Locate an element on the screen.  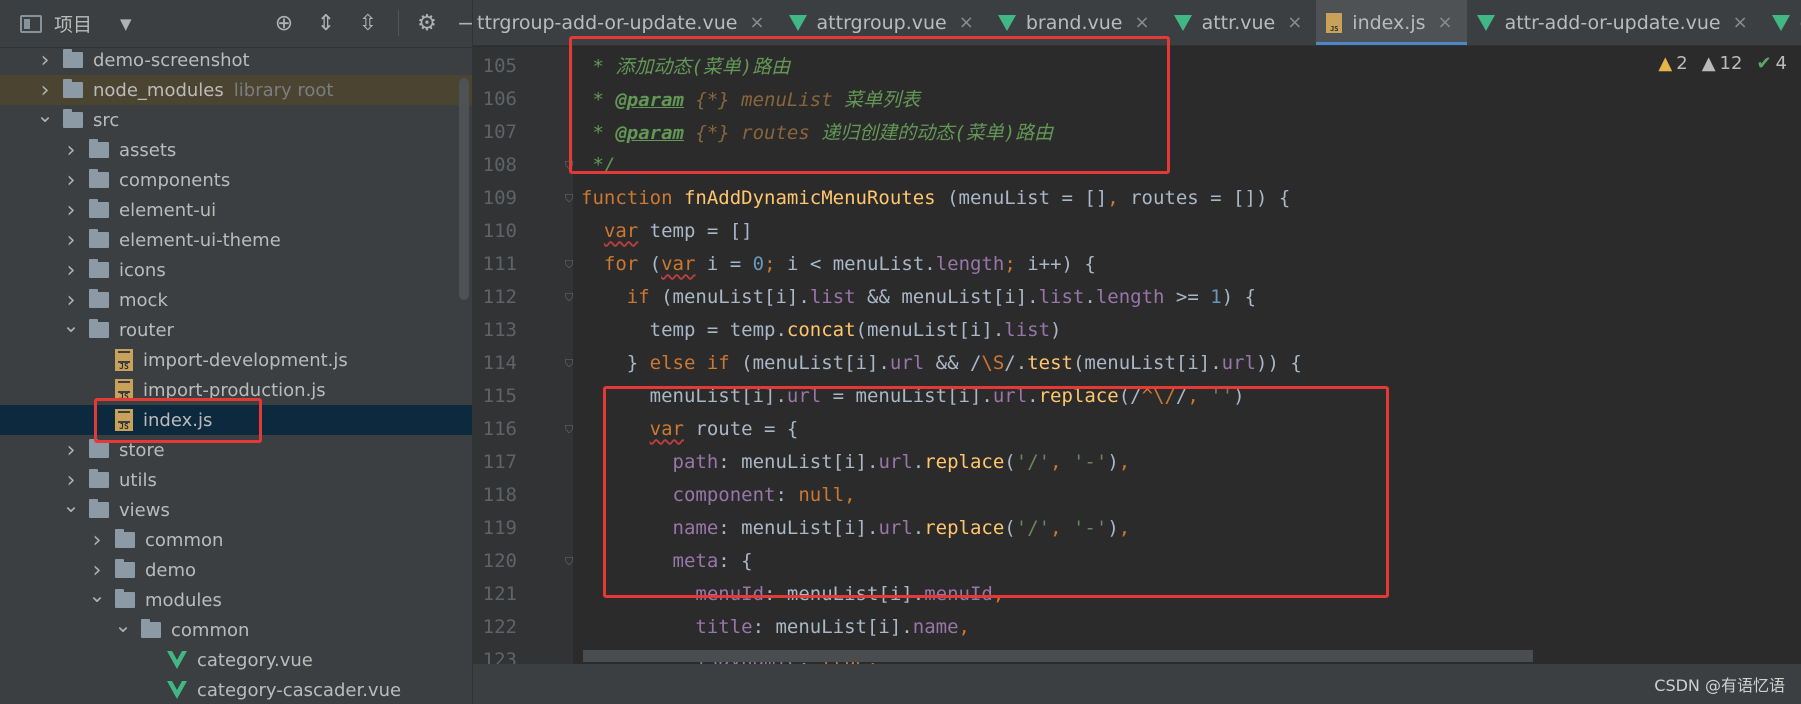
locate-icon: ⊕ is located at coordinates (284, 23).